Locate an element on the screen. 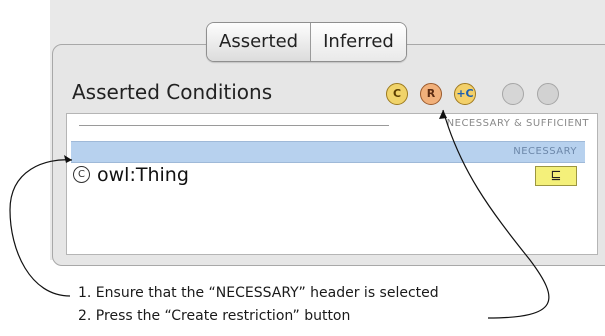 This screenshot has height=336, width=605. instruction-step-2: 2. Press the “Create restriction” button is located at coordinates (214, 316).